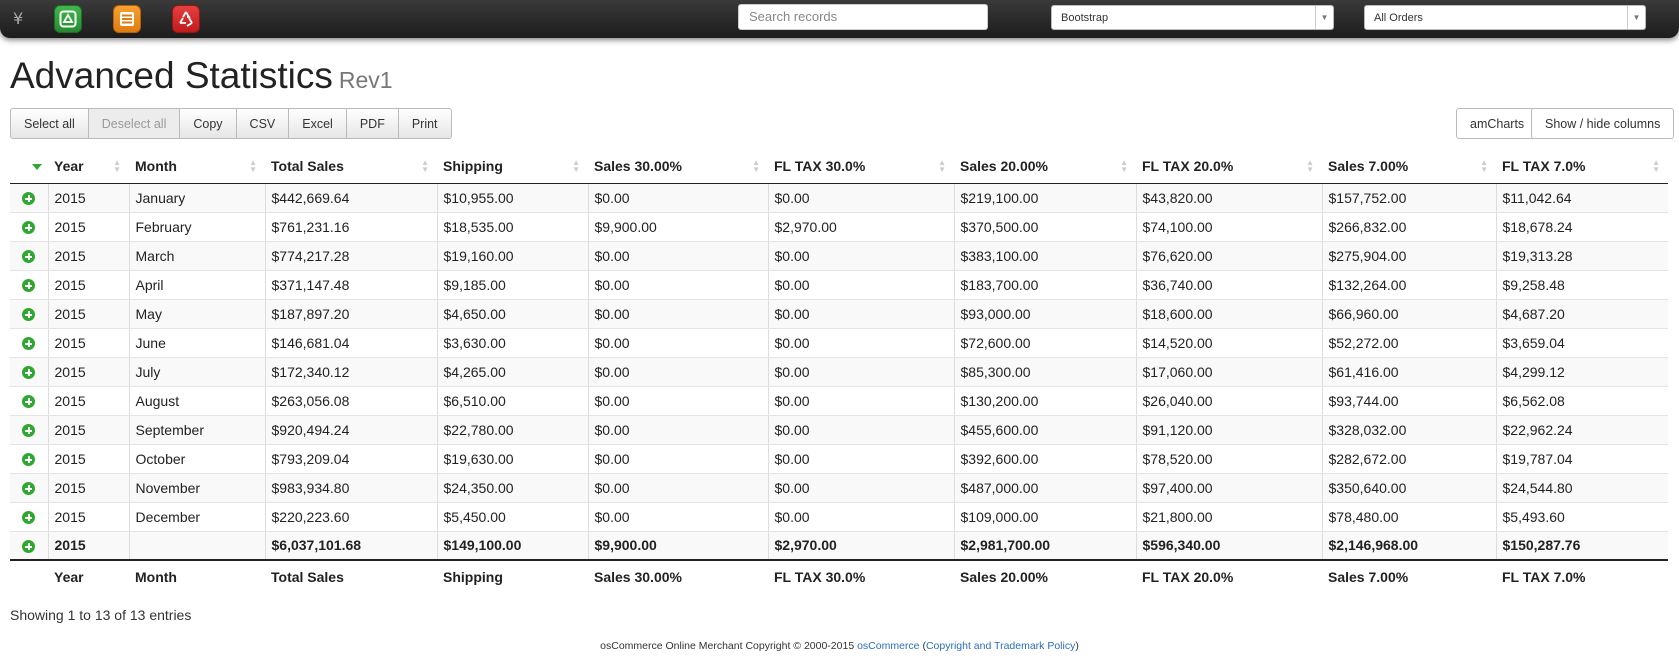 The image size is (1679, 670). What do you see at coordinates (638, 576) in the screenshot?
I see `footer-sales-30: Sales 30.00%` at bounding box center [638, 576].